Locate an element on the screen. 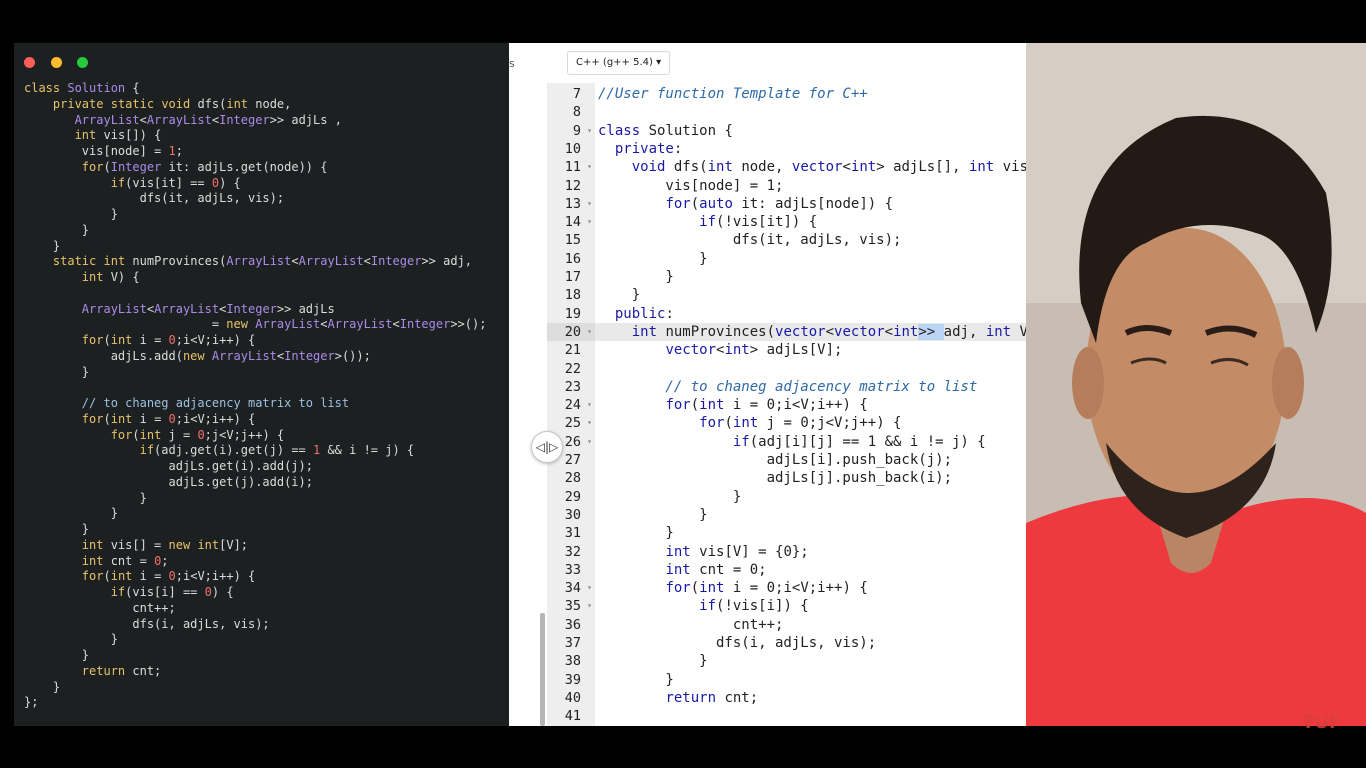 The image size is (1366, 768). line-number-text: 25 is located at coordinates (572, 423).